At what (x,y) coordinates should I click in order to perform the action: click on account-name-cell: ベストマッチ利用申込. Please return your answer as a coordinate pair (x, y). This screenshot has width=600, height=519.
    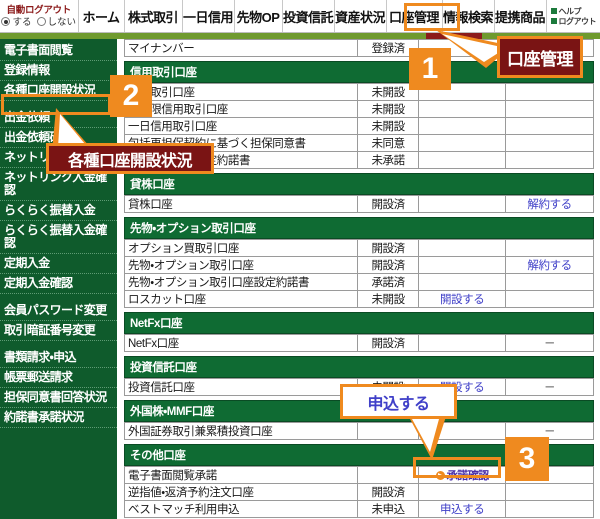
    Looking at the image, I should click on (241, 509).